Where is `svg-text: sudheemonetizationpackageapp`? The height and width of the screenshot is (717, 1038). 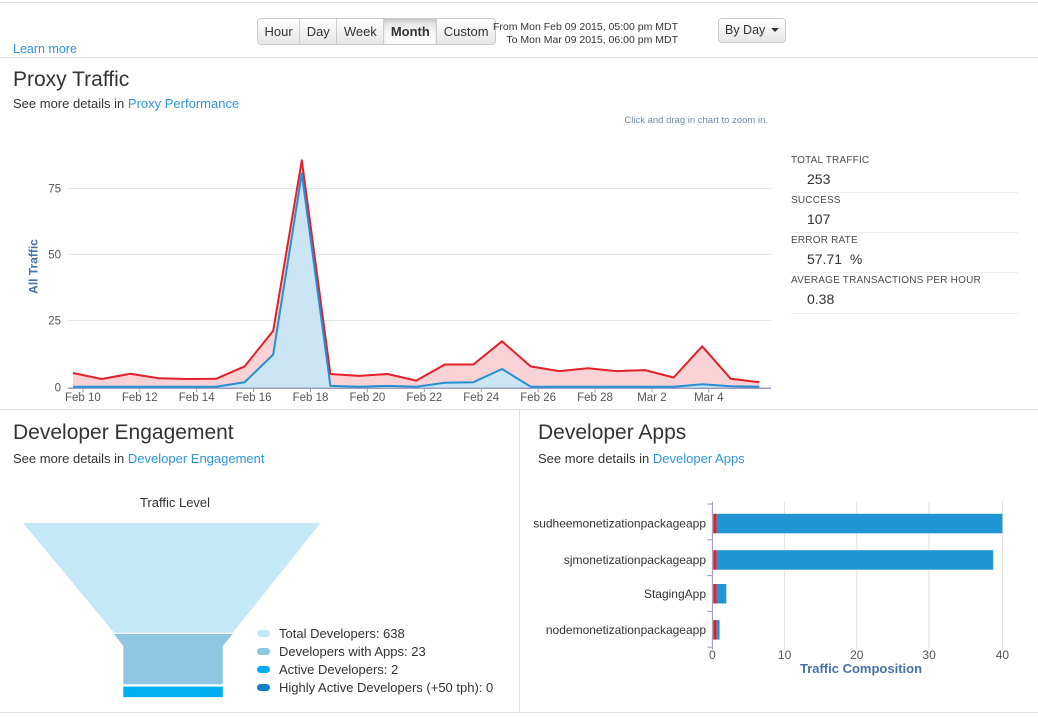 svg-text: sudheemonetizationpackageapp is located at coordinates (619, 524).